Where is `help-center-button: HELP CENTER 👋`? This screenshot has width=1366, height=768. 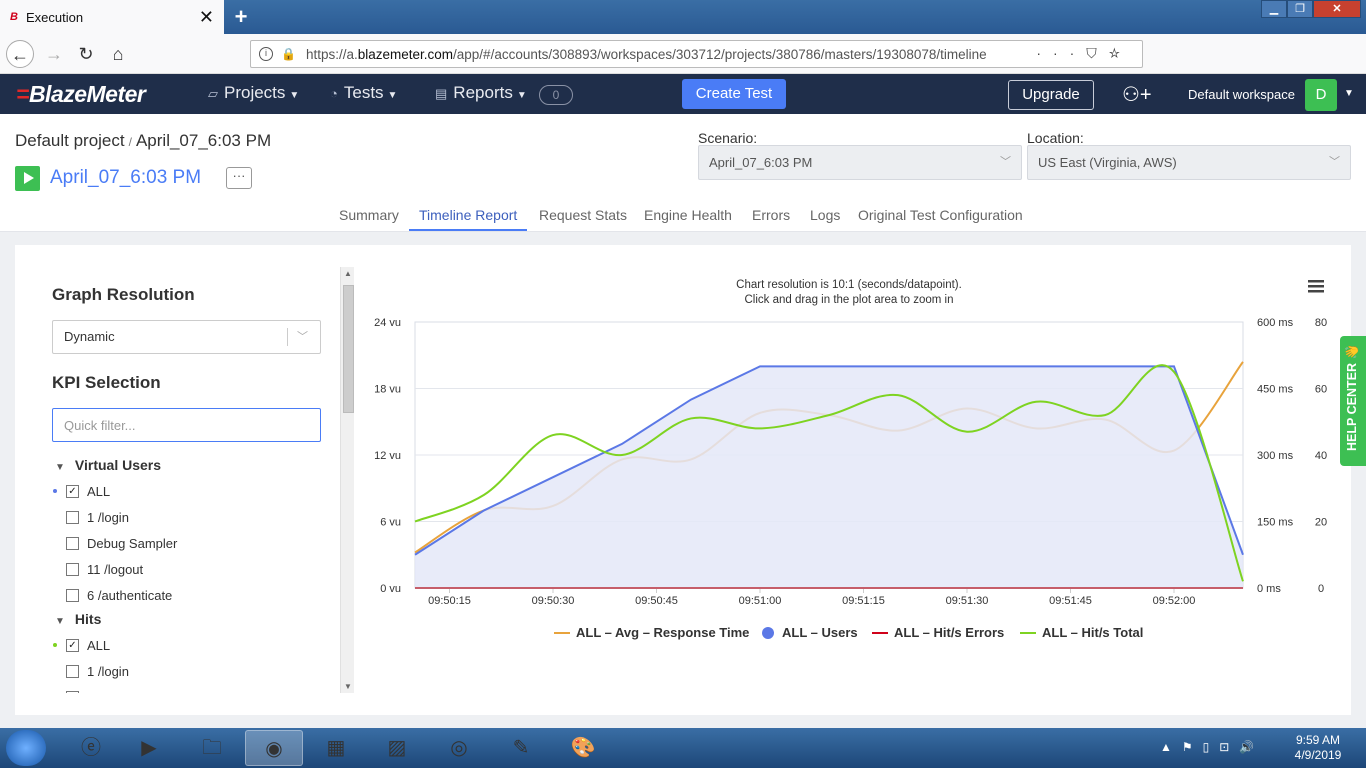 help-center-button: HELP CENTER 👋 is located at coordinates (1353, 401).